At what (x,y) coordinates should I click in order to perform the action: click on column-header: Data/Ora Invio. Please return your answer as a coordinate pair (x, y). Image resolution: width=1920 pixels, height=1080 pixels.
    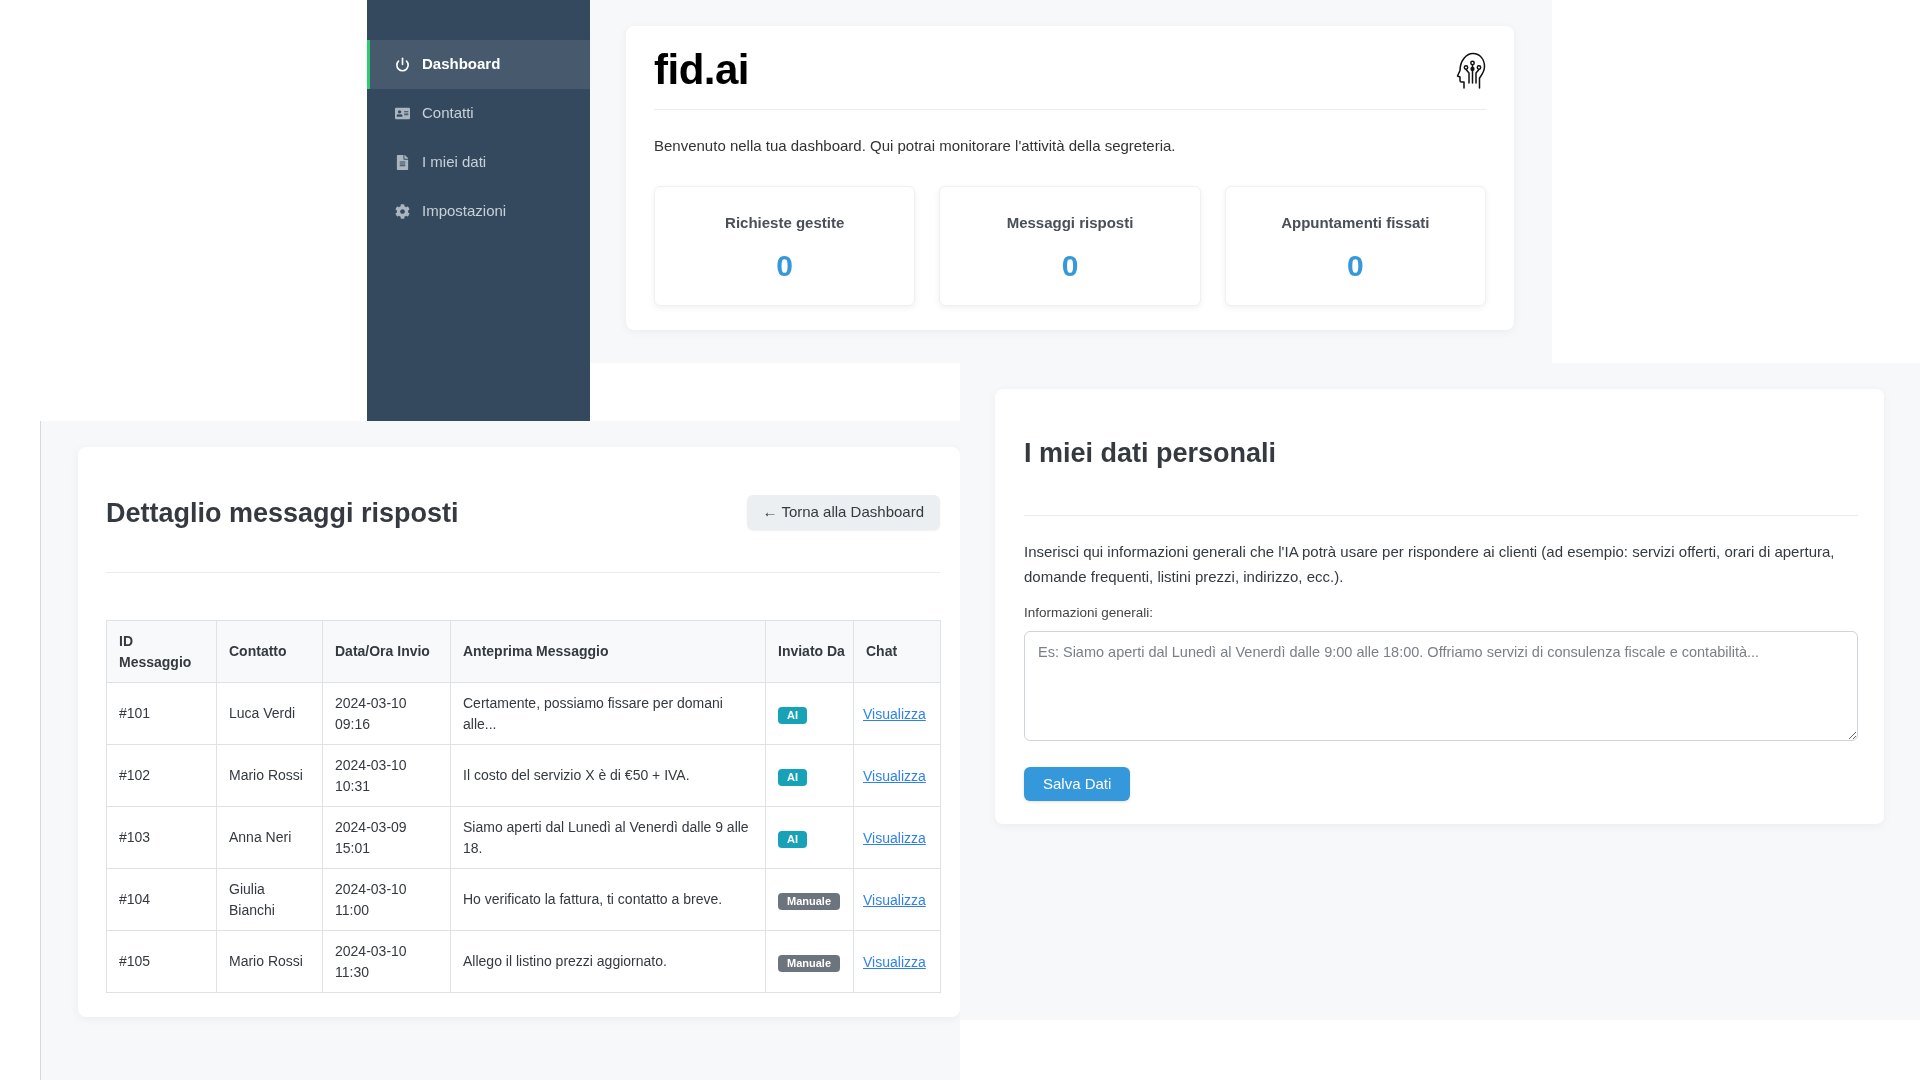
    Looking at the image, I should click on (386, 651).